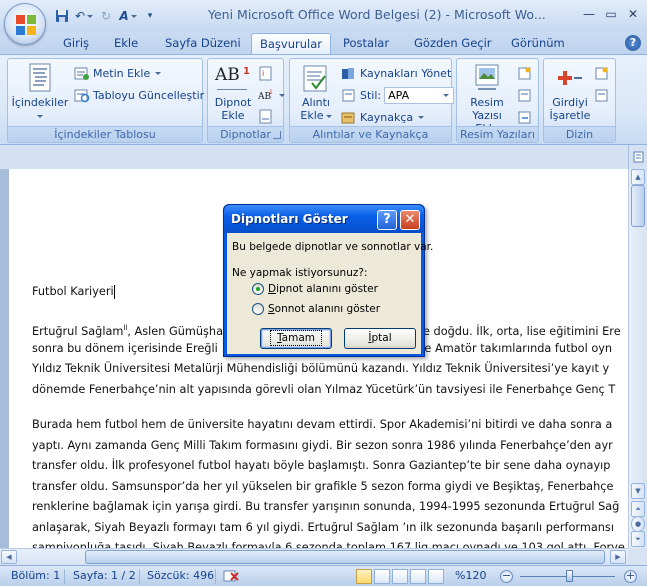  I want to click on next-footnote-button: AB 1, so click(271, 95).